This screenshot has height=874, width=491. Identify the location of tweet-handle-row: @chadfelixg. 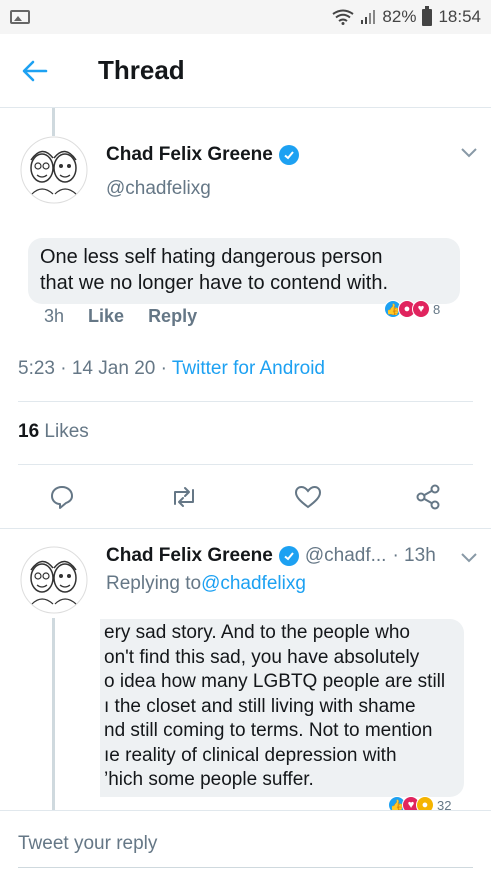
(158, 189).